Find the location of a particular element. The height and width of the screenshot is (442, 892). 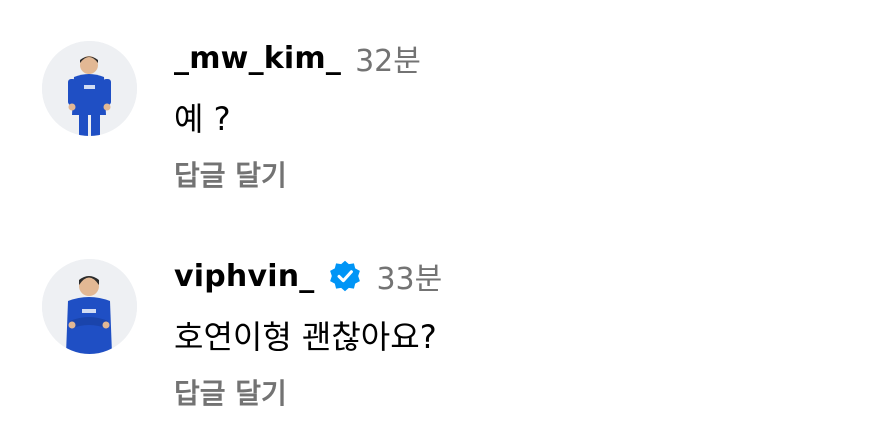

comment-text: 예 ? is located at coordinates (202, 119).